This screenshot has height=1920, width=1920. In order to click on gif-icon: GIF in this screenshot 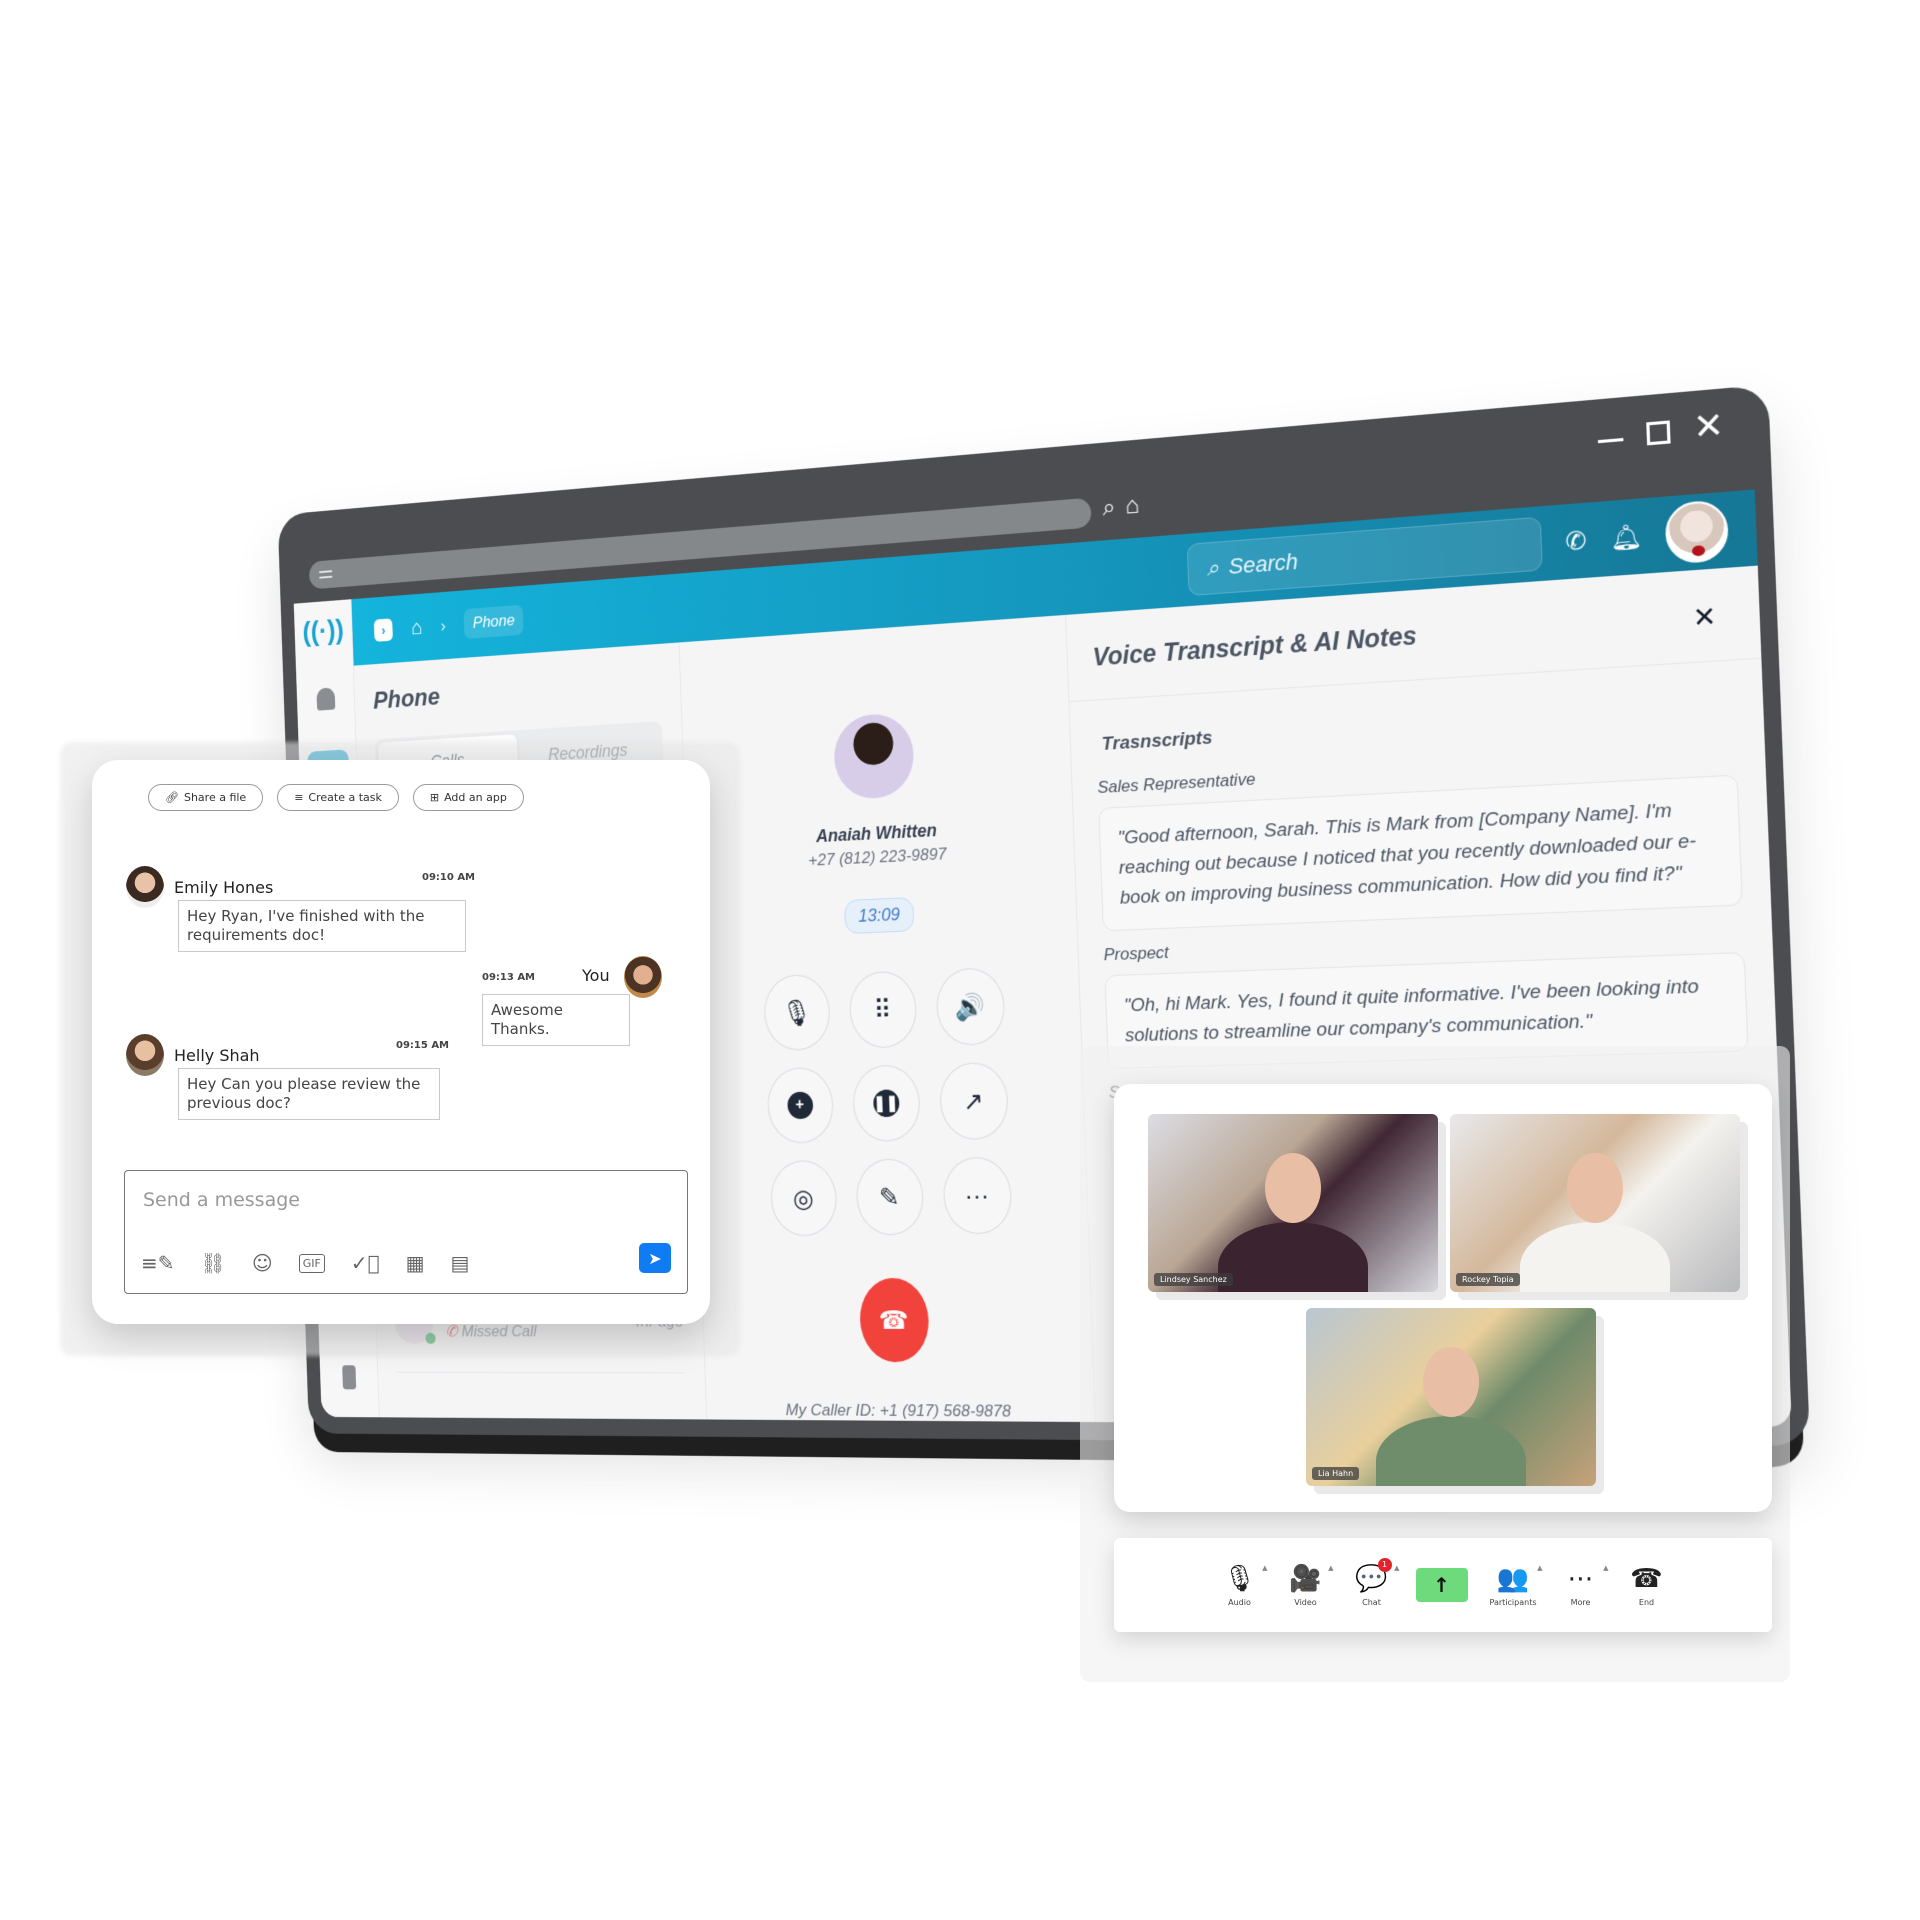, I will do `click(311, 1263)`.